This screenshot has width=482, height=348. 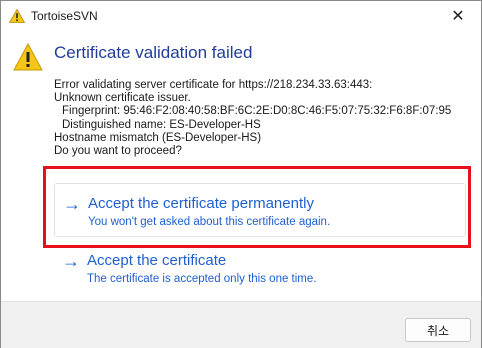 What do you see at coordinates (161, 124) in the screenshot?
I see `distinguished-name-line: Distinguished name: ES-Developer-HS` at bounding box center [161, 124].